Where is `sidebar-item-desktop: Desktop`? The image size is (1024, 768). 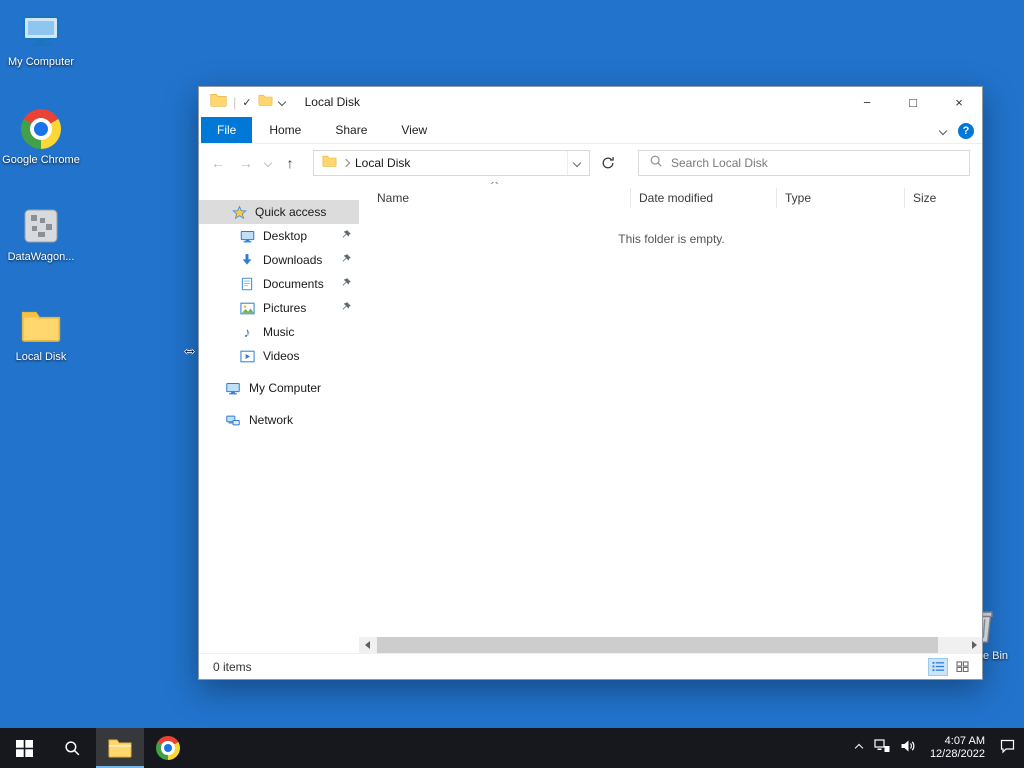
sidebar-item-desktop: Desktop is located at coordinates (279, 236).